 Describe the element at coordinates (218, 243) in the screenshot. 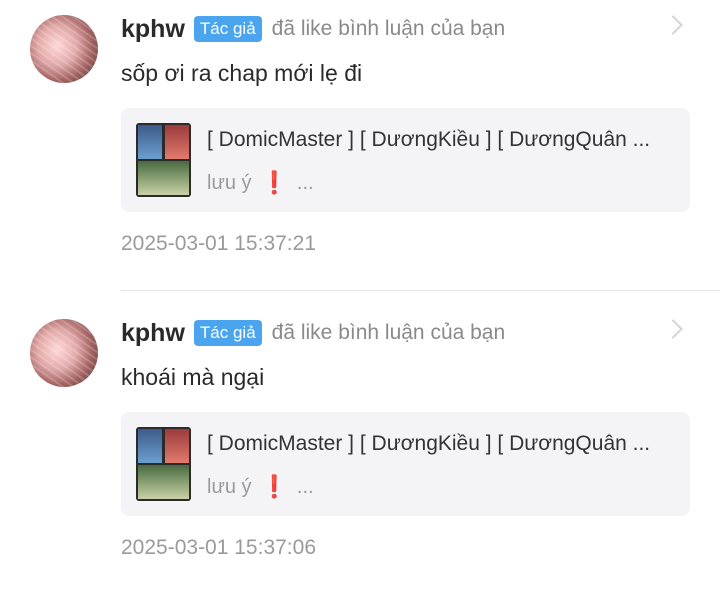

I see `timestamp: 2025-03-01 15:37:21` at that location.